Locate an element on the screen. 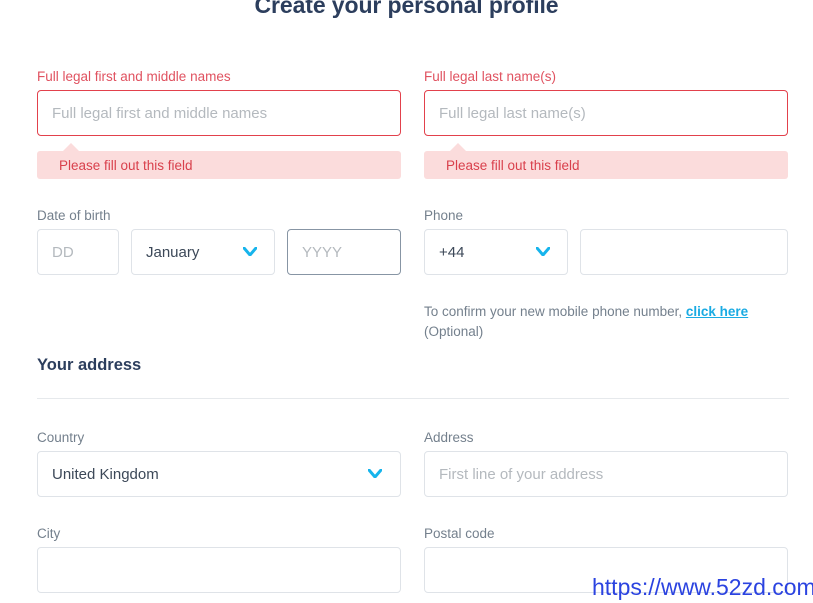  dob-year-input is located at coordinates (344, 252).